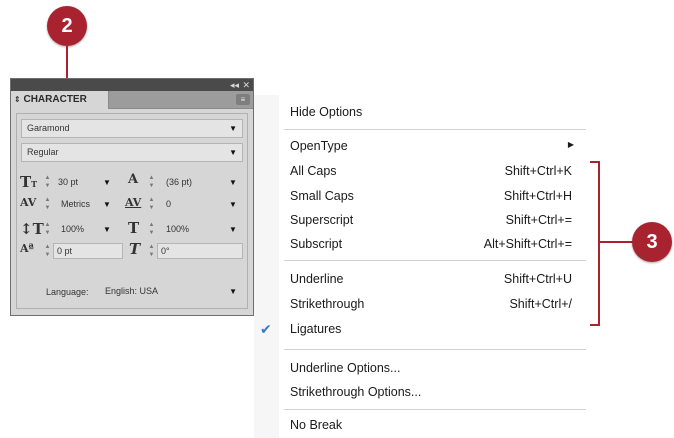  I want to click on font-size-dropdown-icon: ▼, so click(107, 182).